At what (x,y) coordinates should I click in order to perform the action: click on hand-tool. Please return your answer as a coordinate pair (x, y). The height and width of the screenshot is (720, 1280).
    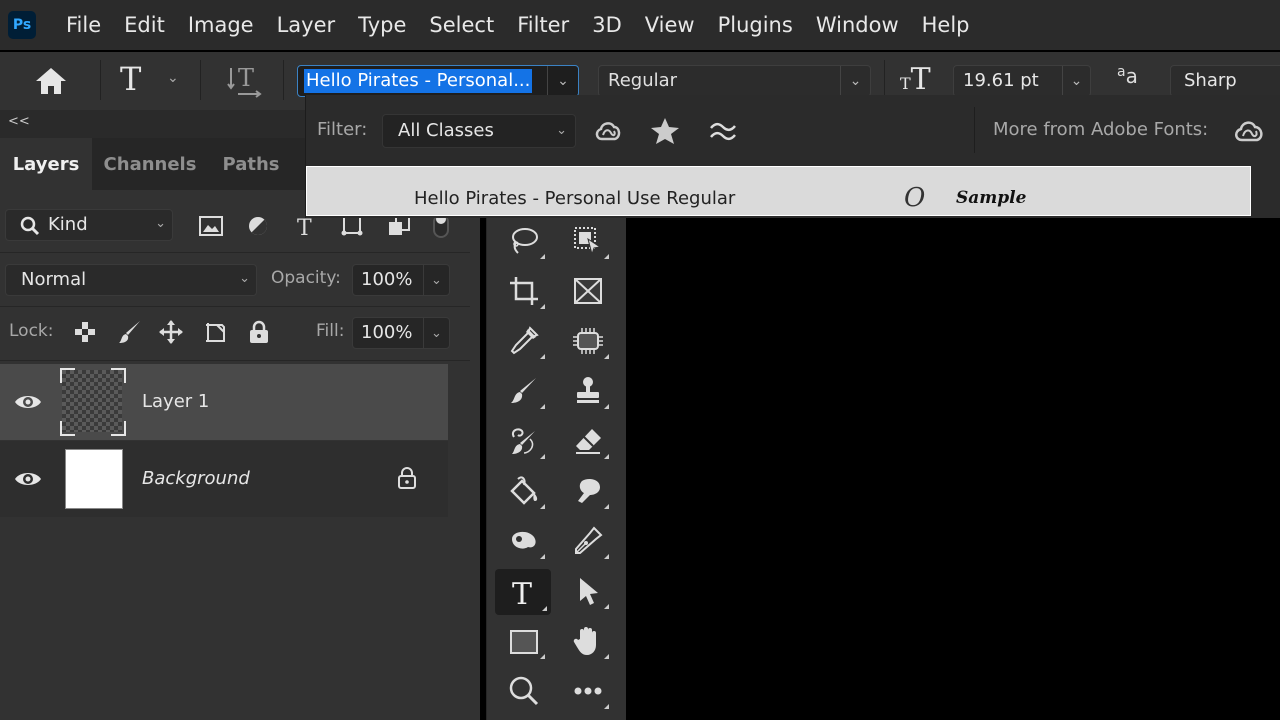
    Looking at the image, I should click on (588, 641).